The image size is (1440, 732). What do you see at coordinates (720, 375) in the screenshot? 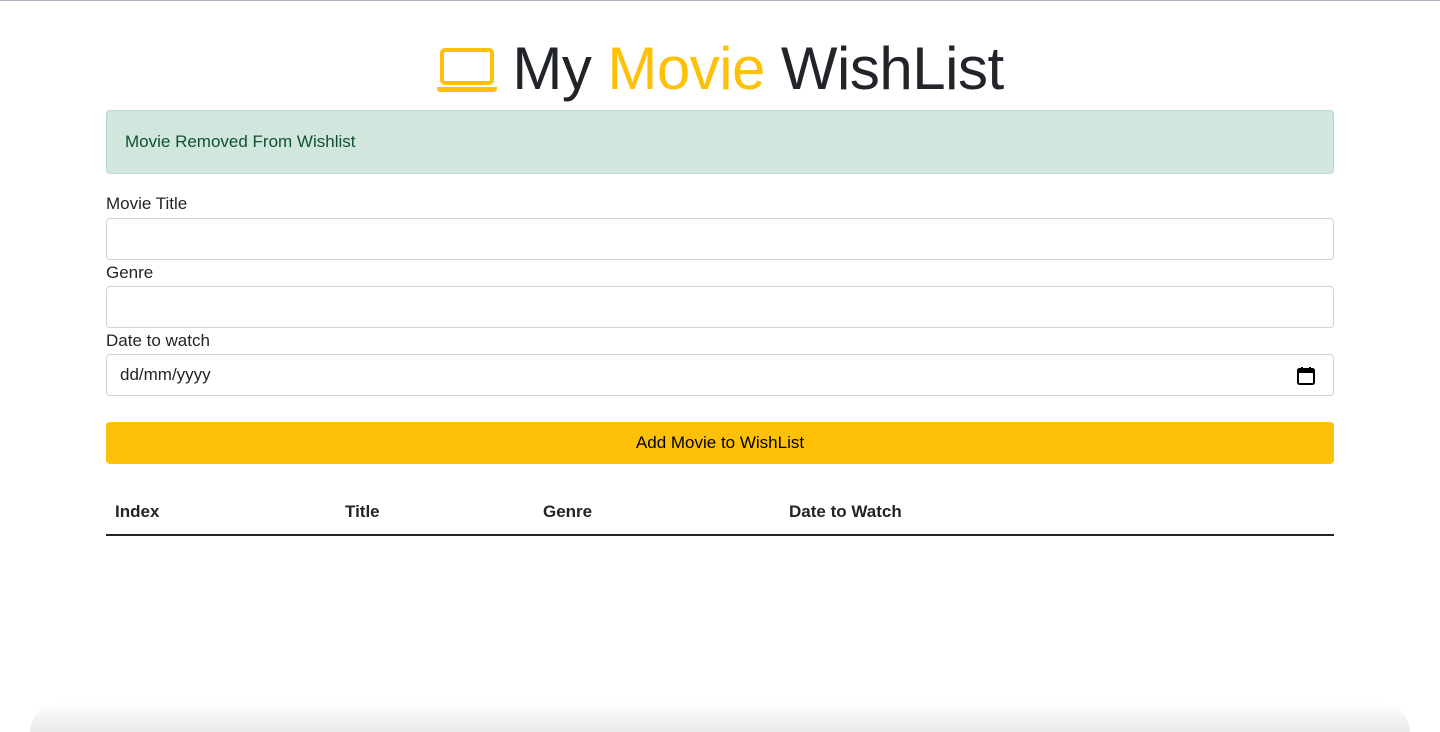
I see `date-input: dd/mm/yyyy` at bounding box center [720, 375].